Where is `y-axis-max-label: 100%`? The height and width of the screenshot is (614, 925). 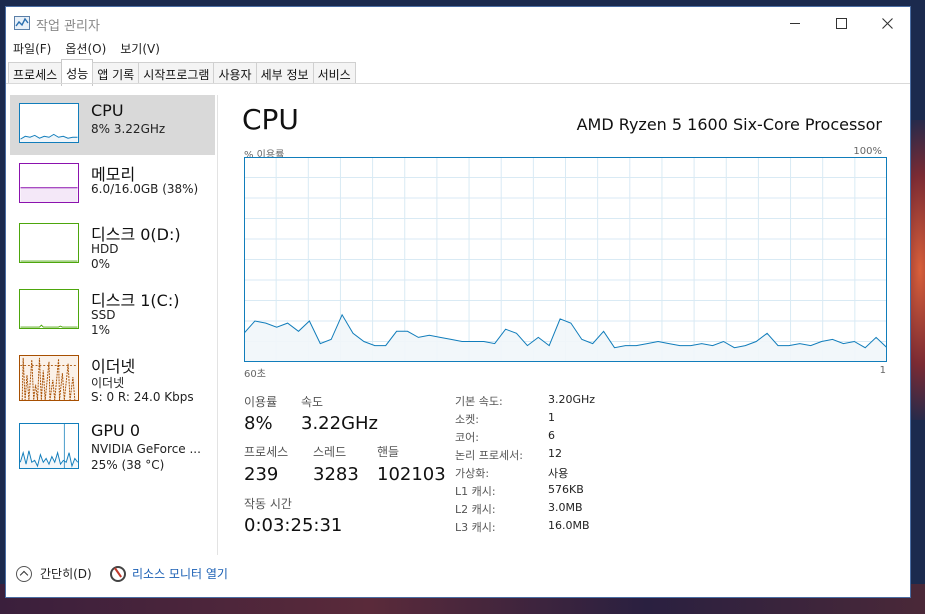
y-axis-max-label: 100% is located at coordinates (867, 151).